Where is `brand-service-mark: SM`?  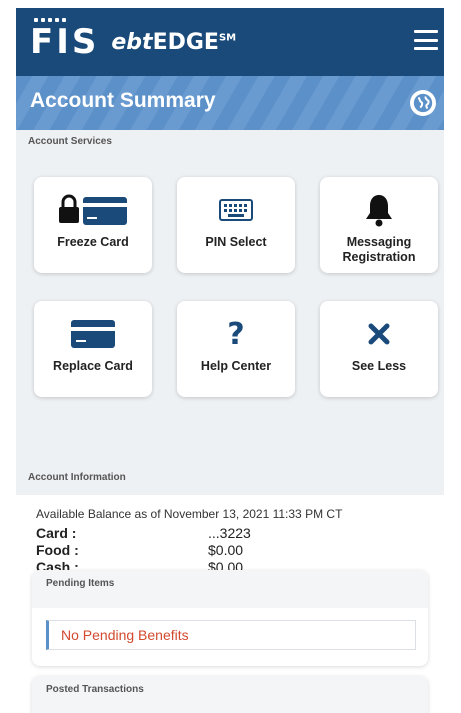
brand-service-mark: SM is located at coordinates (227, 38).